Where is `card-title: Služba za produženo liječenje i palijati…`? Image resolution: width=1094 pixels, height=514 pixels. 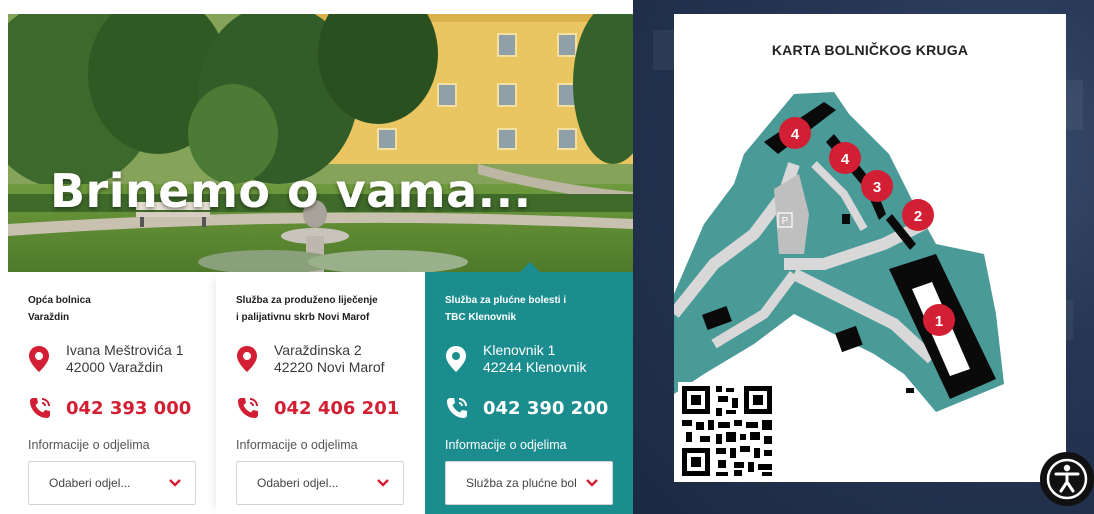 card-title: Služba za produženo liječenje i palijati… is located at coordinates (307, 309).